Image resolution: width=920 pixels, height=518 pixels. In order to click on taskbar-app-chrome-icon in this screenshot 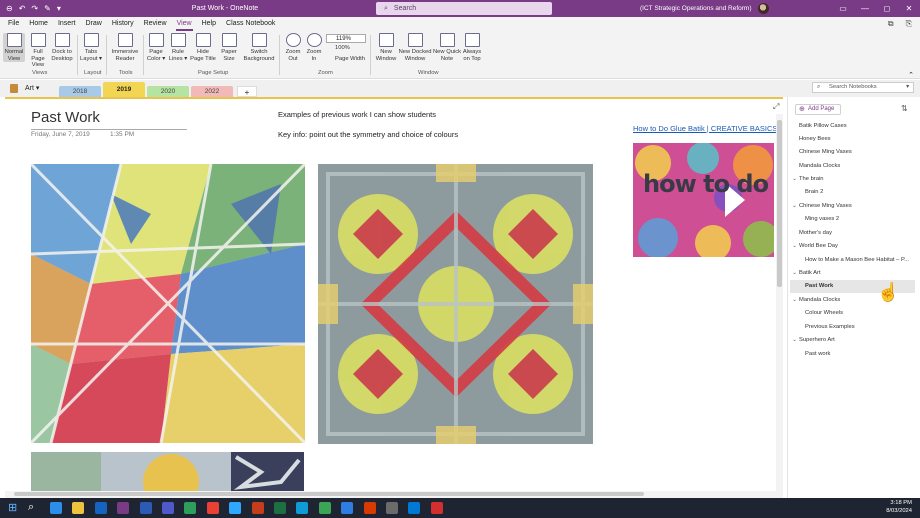, I will do `click(212, 508)`.